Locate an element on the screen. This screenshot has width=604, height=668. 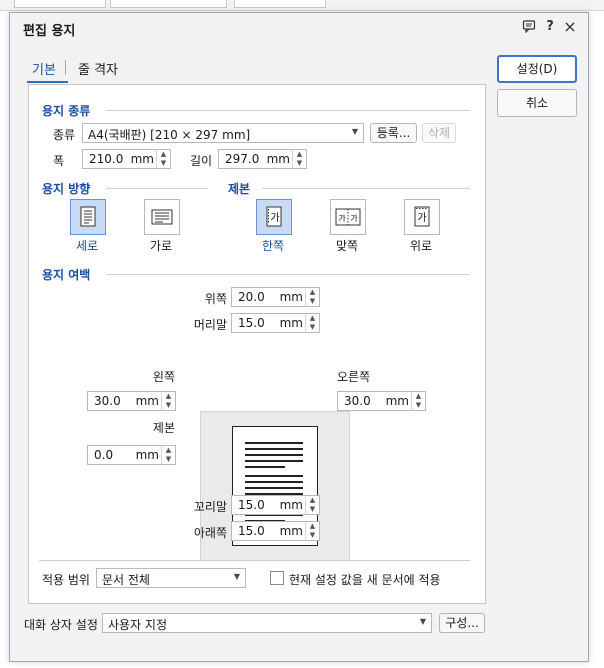
margin-header-label: 머리말 is located at coordinates (210, 325).